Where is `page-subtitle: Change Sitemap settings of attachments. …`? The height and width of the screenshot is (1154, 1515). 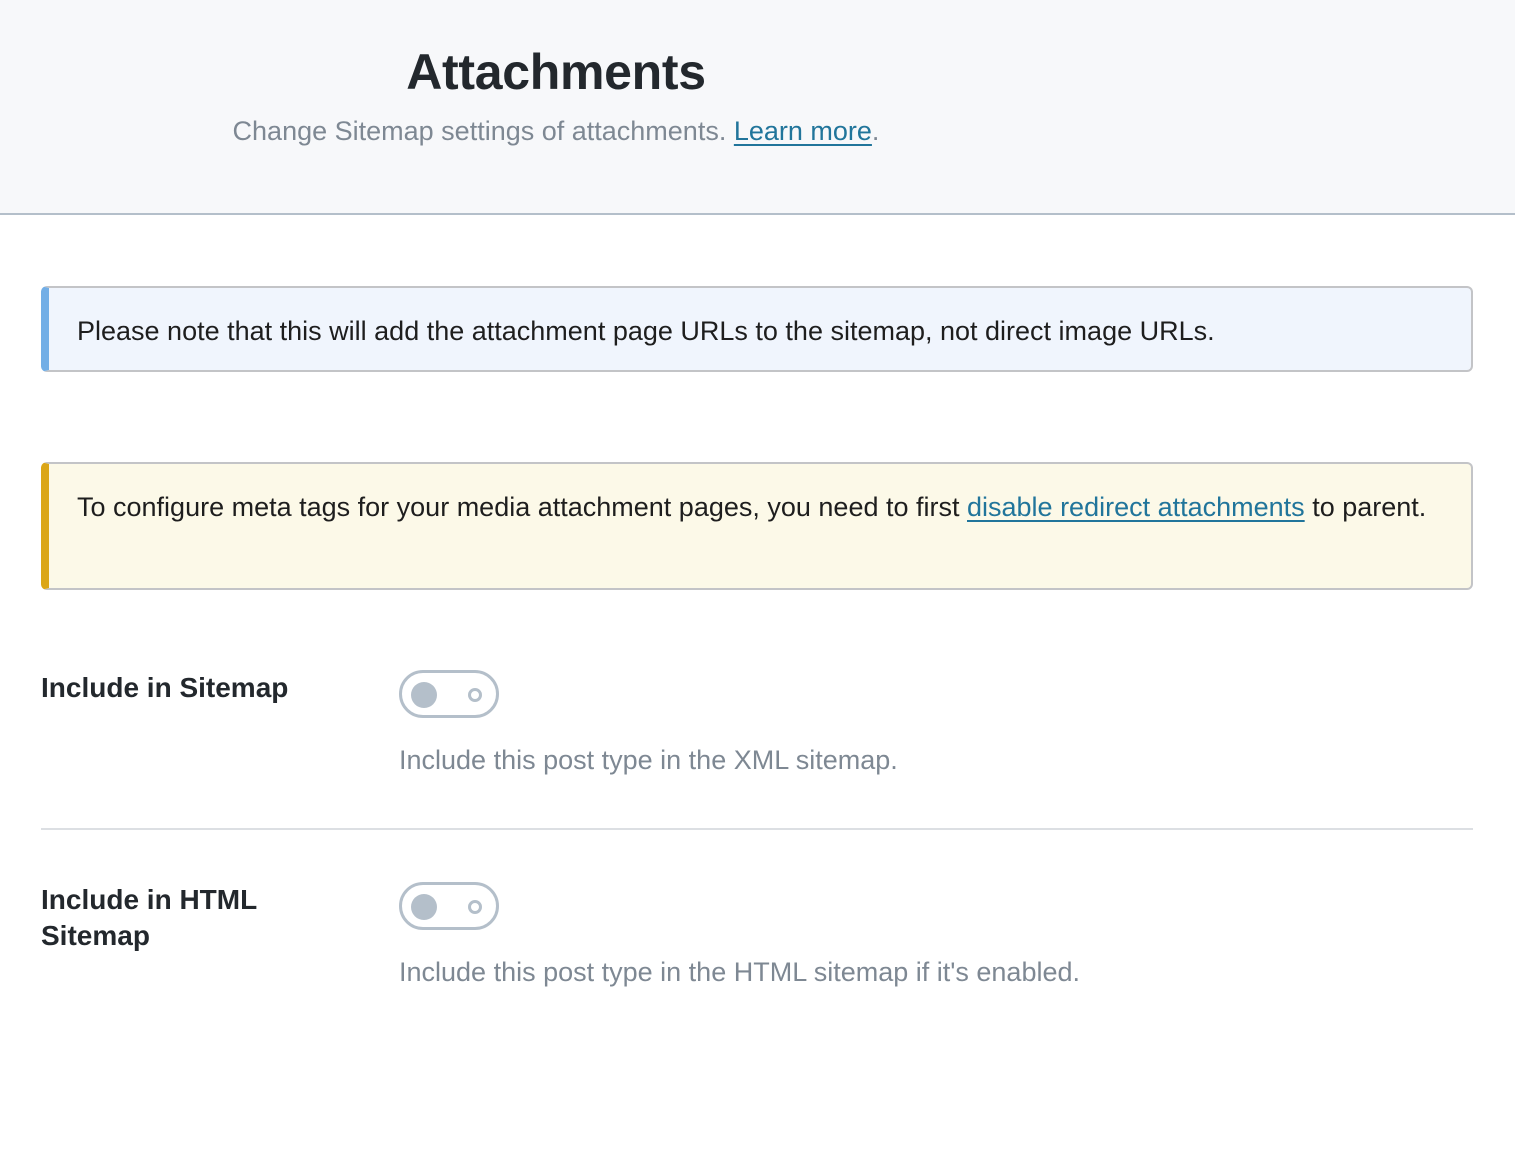
page-subtitle: Change Sitemap settings of attachments. … is located at coordinates (556, 131).